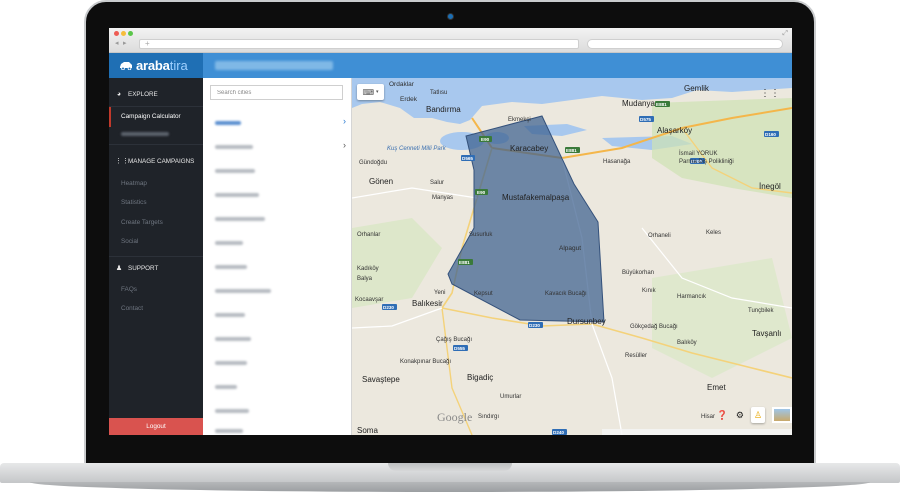 This screenshot has height=492, width=900. I want to click on sidebar-item-redacted, so click(145, 134).